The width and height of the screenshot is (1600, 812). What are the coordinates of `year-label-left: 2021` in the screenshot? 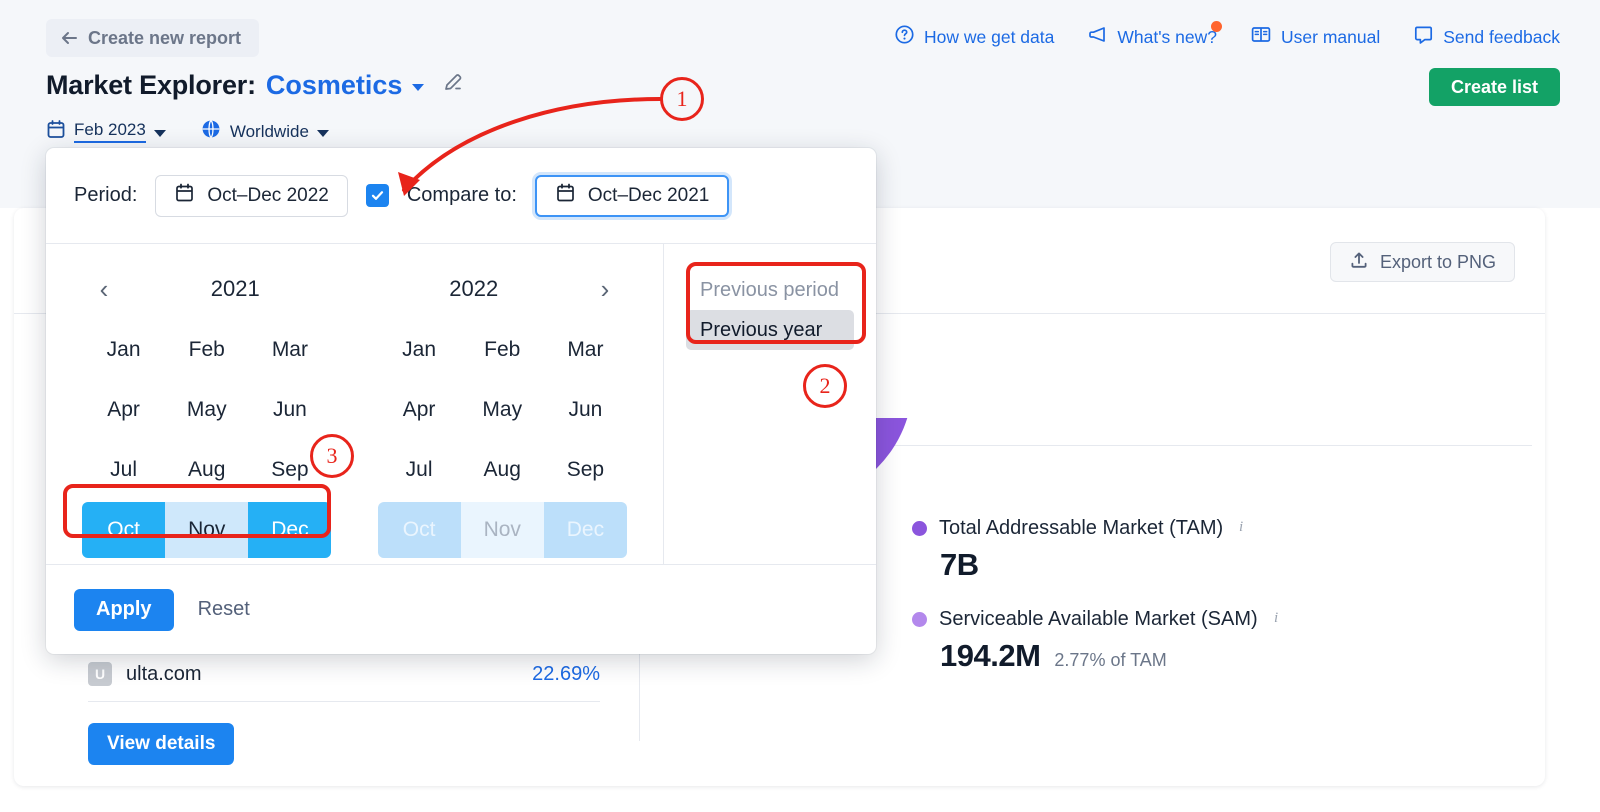 It's located at (235, 288).